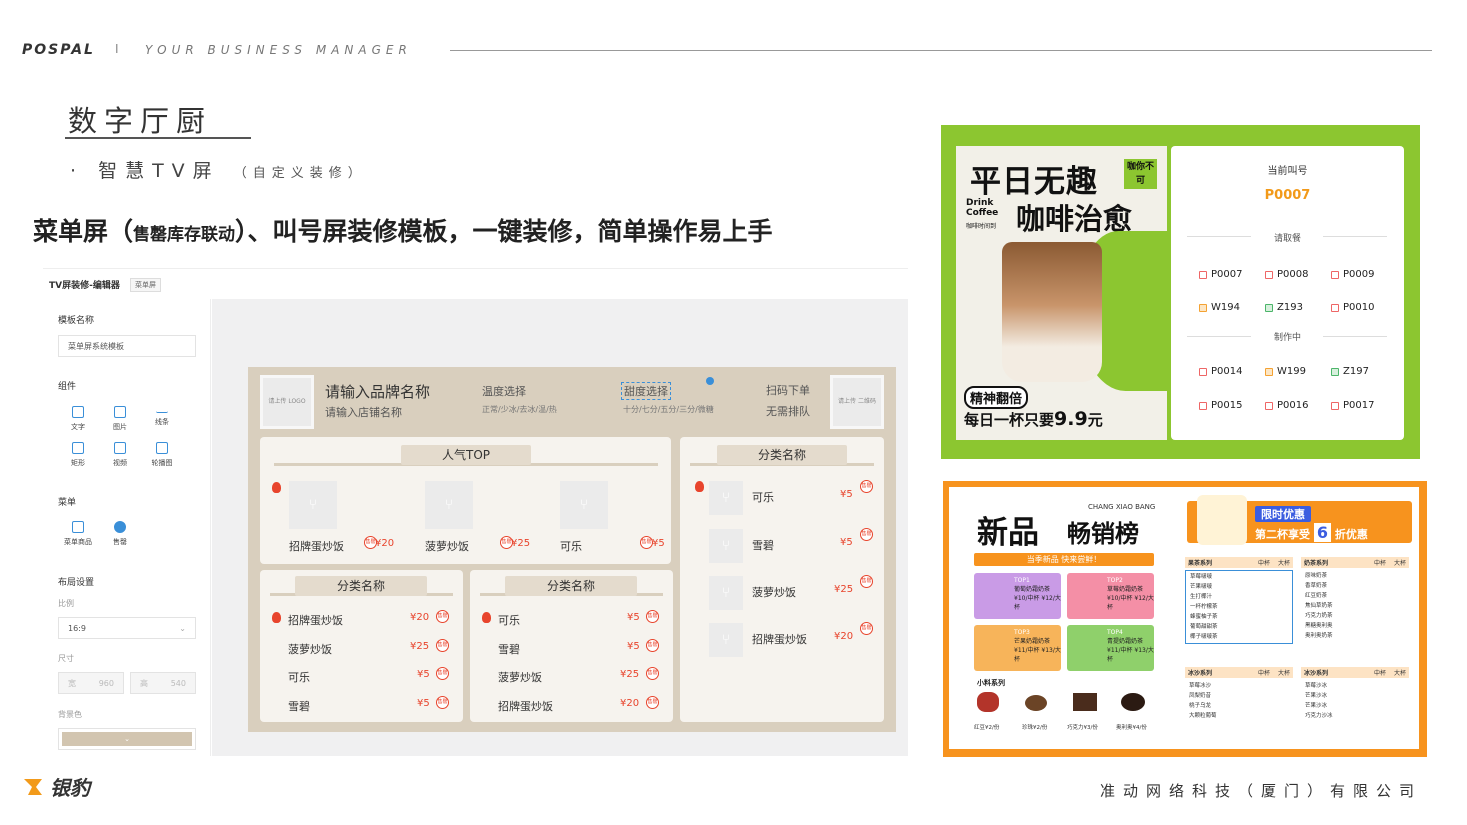 The height and width of the screenshot is (825, 1467). I want to click on header-tagline: YOUR BUSINESS MANAGER, so click(278, 50).